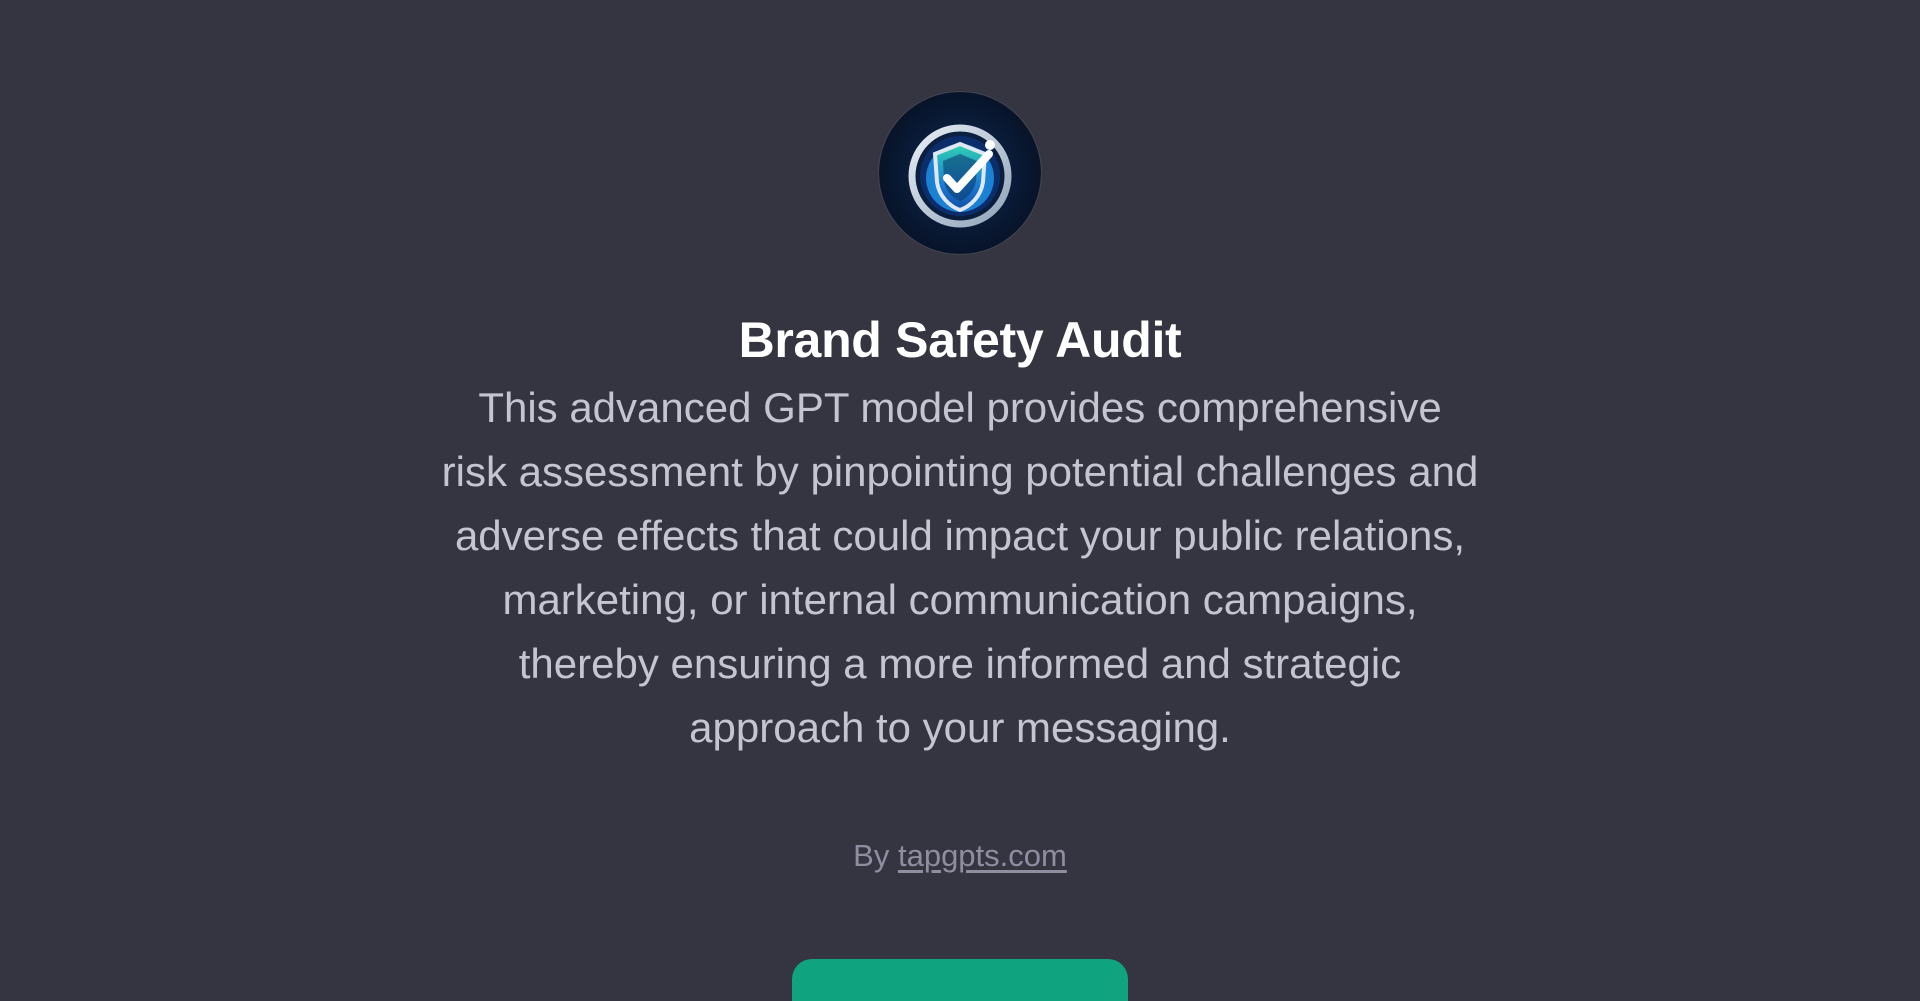 This screenshot has height=1001, width=1920. Describe the element at coordinates (982, 855) in the screenshot. I see `author-link: tapgpts.com` at that location.